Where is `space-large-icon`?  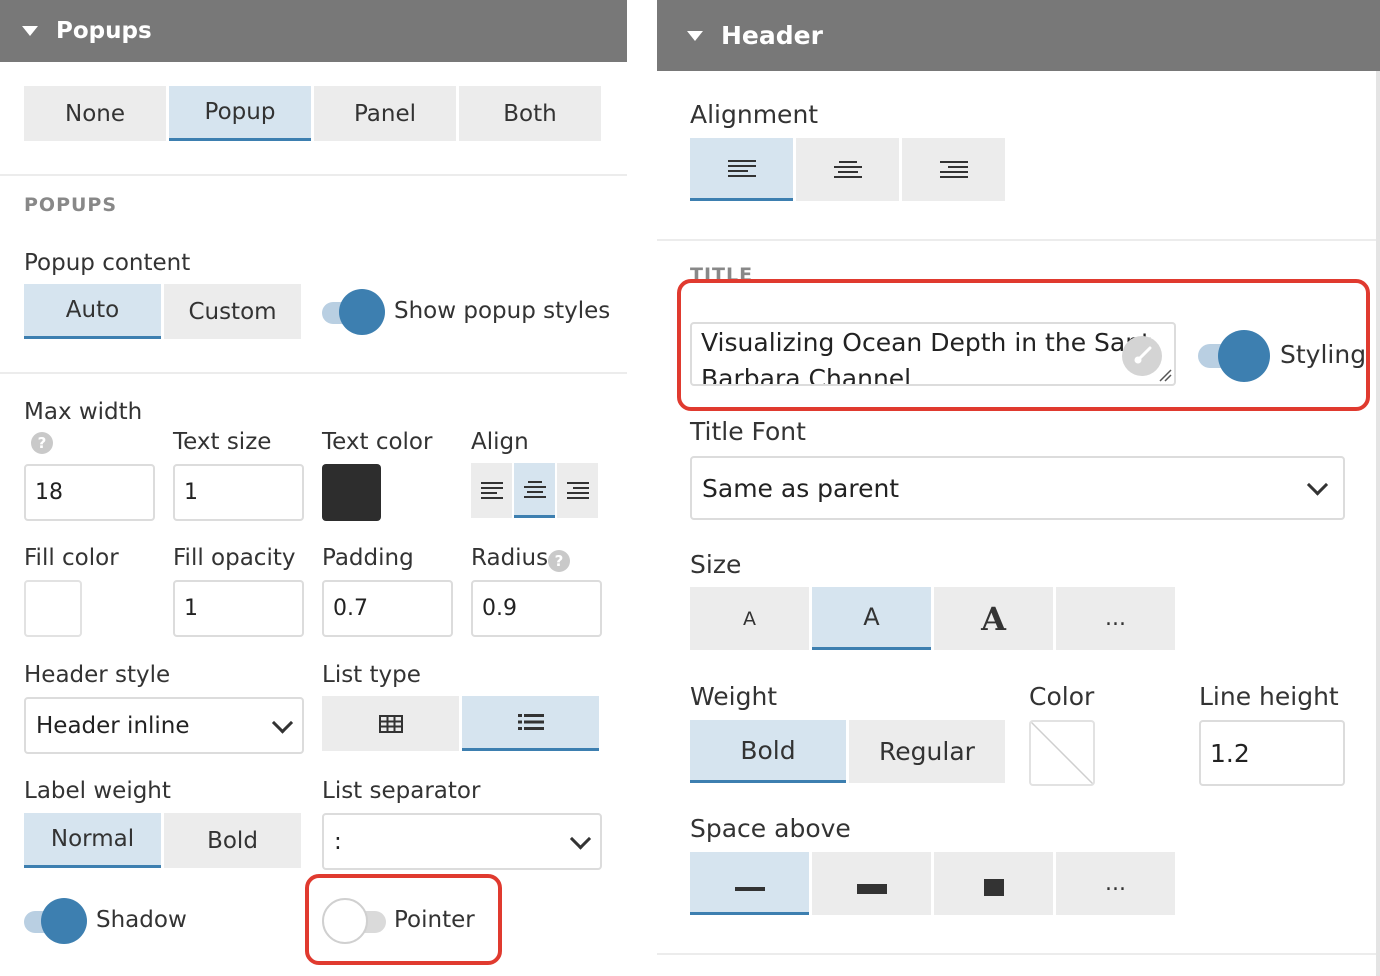
space-large-icon is located at coordinates (993, 887).